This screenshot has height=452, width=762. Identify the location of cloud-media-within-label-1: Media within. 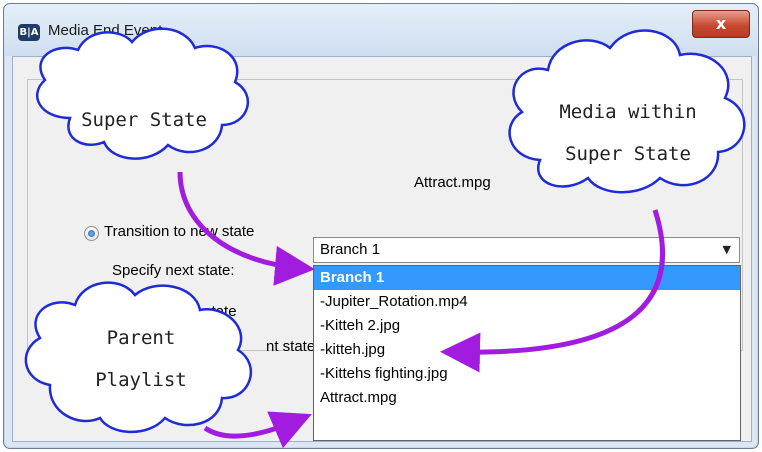
(627, 112).